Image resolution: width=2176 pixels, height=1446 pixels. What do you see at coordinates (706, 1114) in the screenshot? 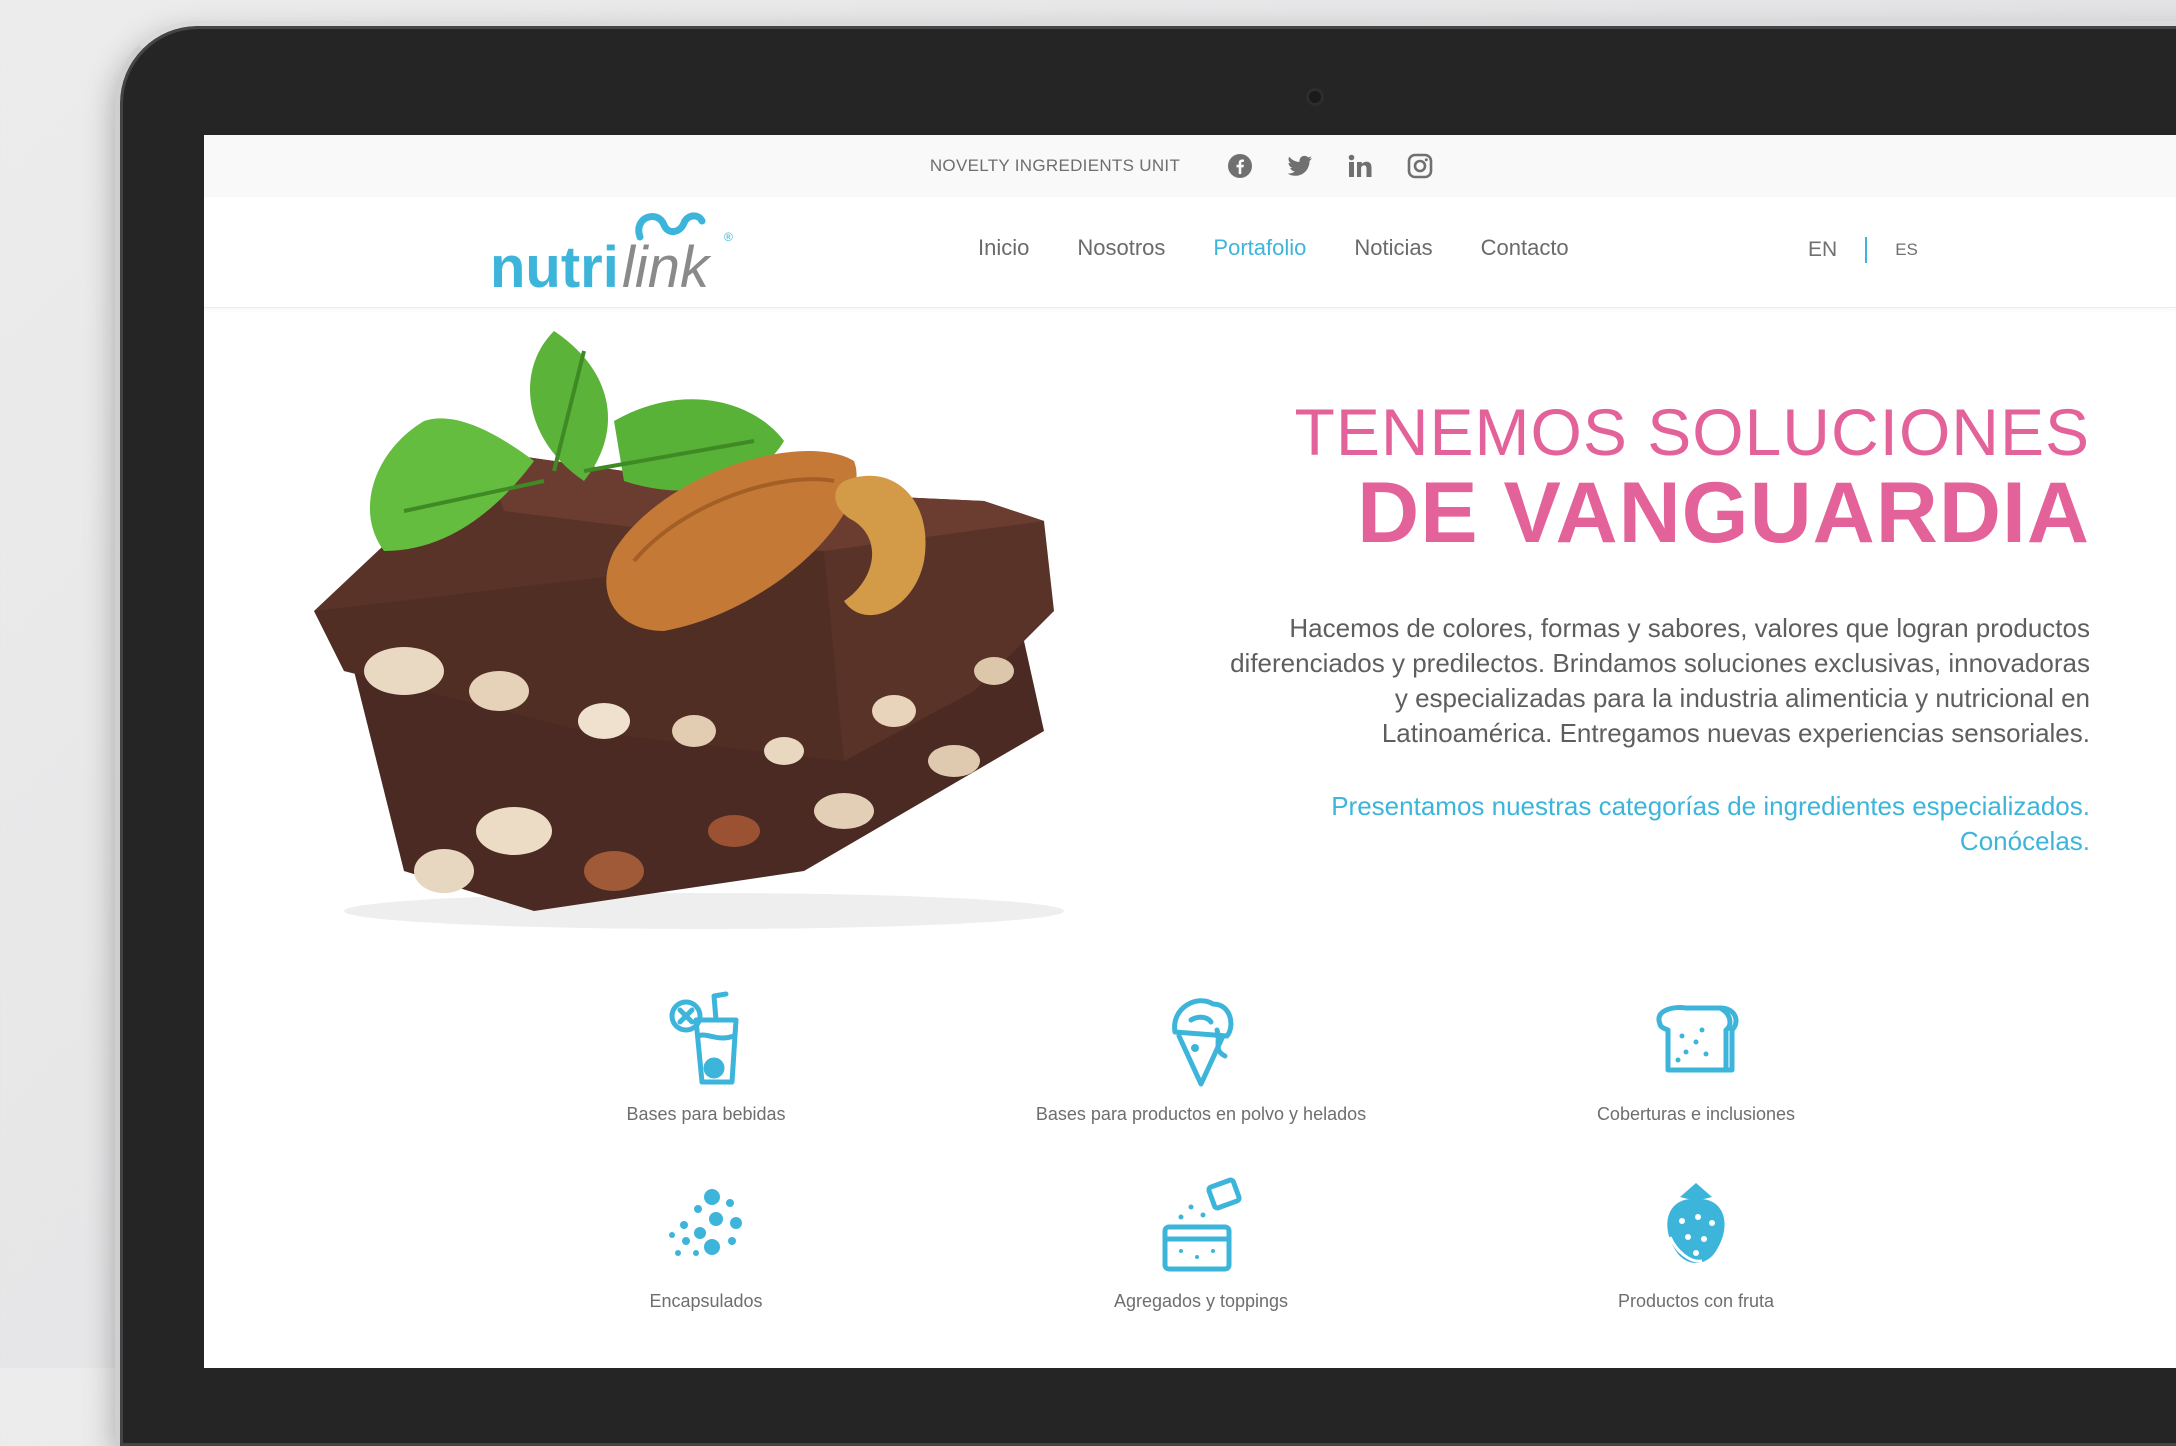
I see `category-label: Bases para bebidas` at bounding box center [706, 1114].